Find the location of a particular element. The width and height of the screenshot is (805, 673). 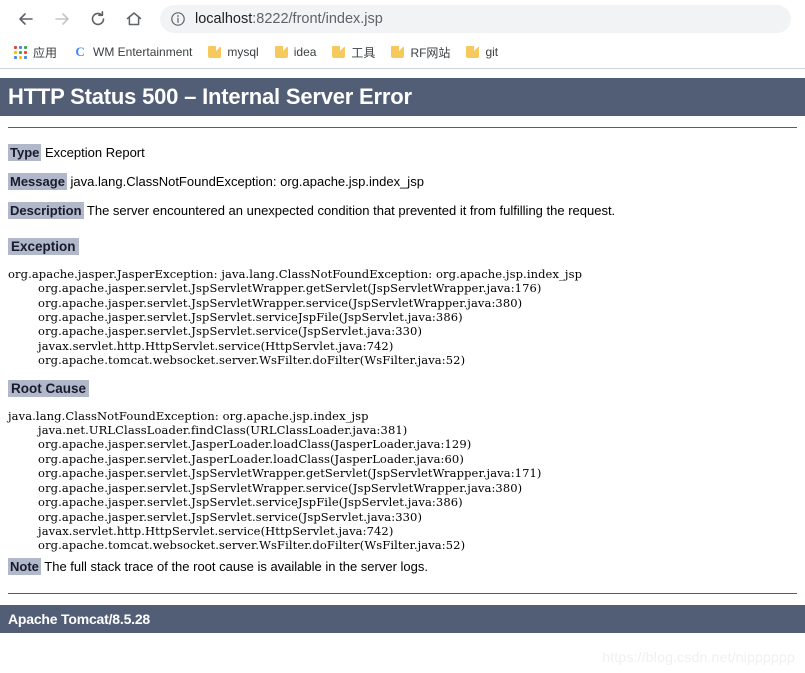

bookmark-git: git is located at coordinates (482, 52).